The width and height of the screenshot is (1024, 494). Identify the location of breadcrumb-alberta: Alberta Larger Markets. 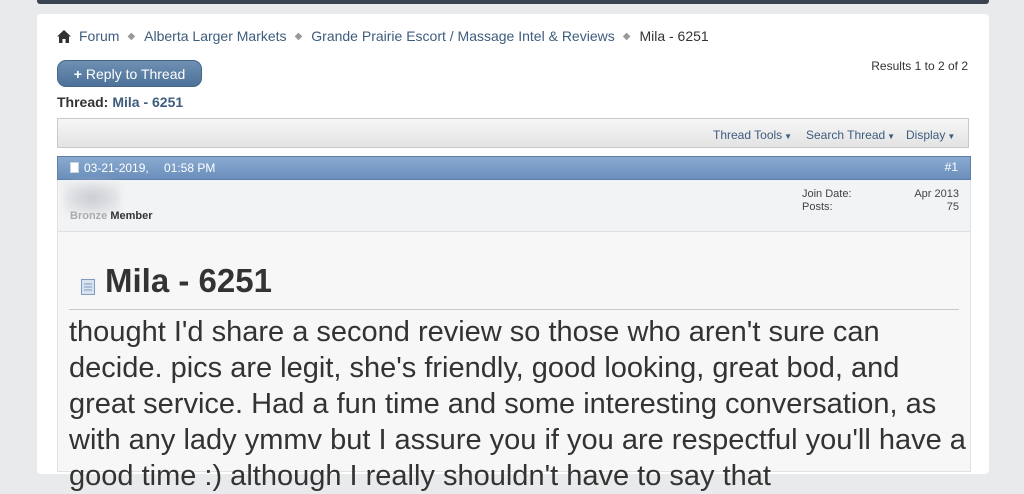
(215, 36).